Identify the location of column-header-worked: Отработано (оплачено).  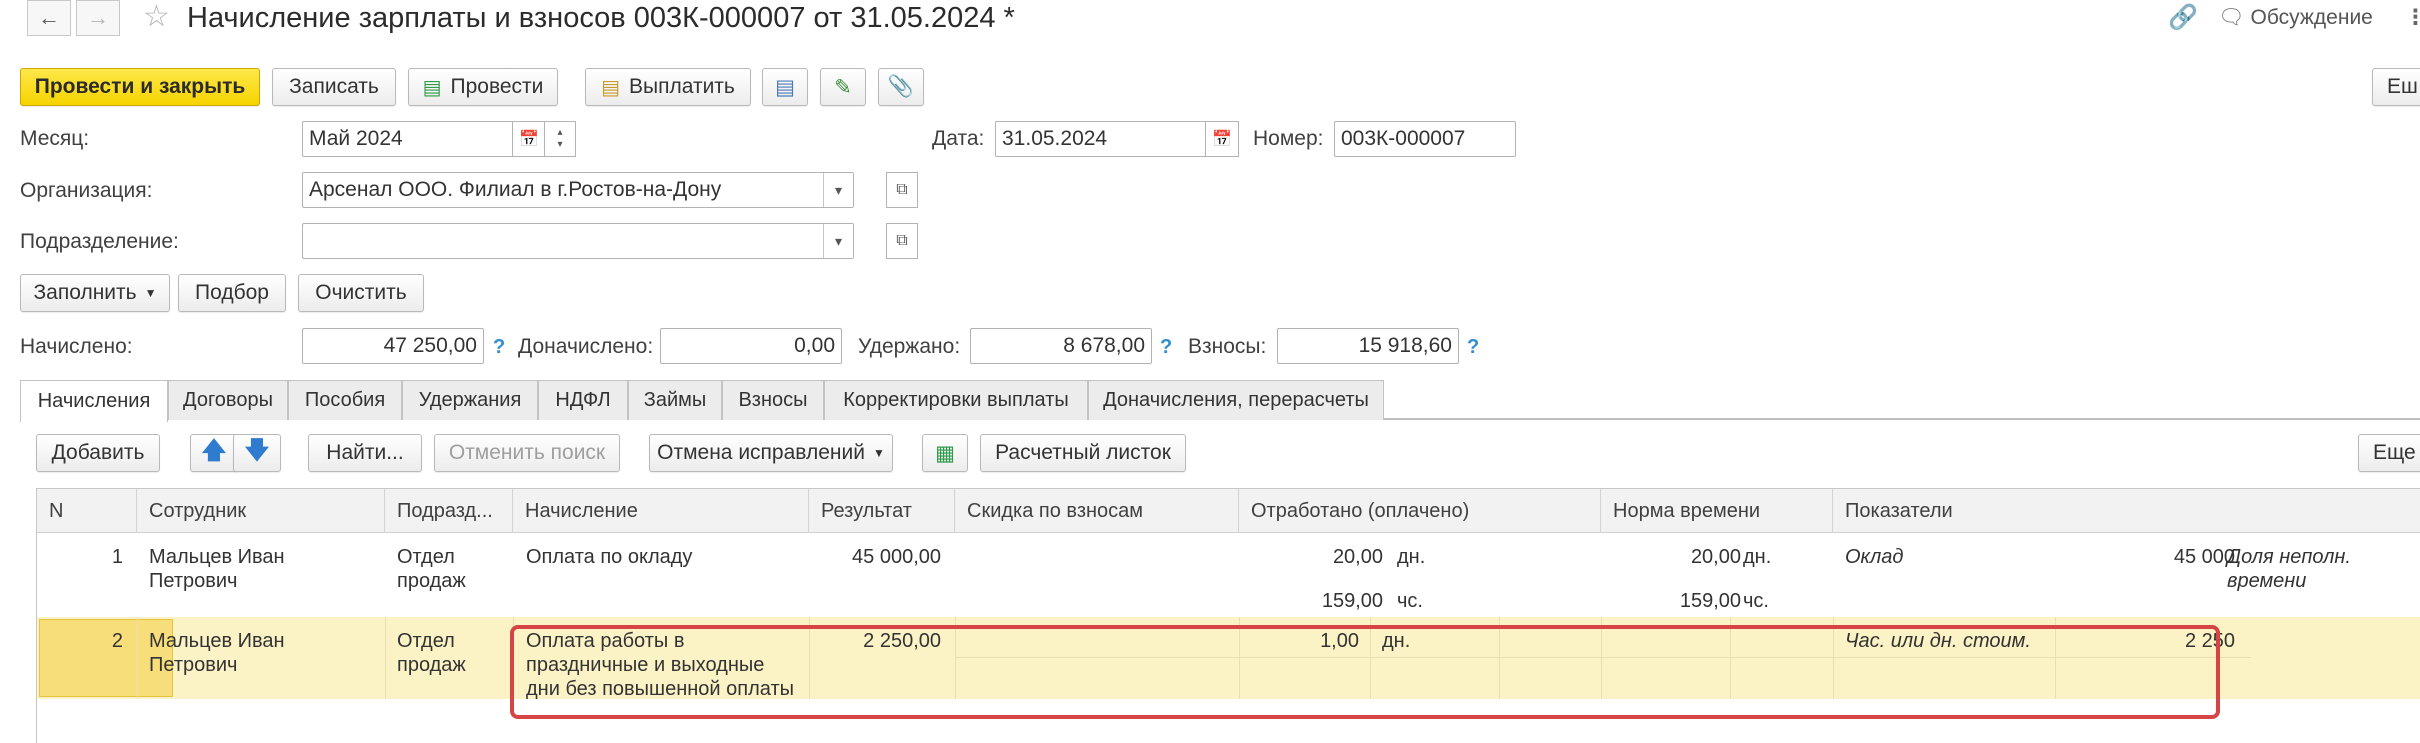
(1420, 511).